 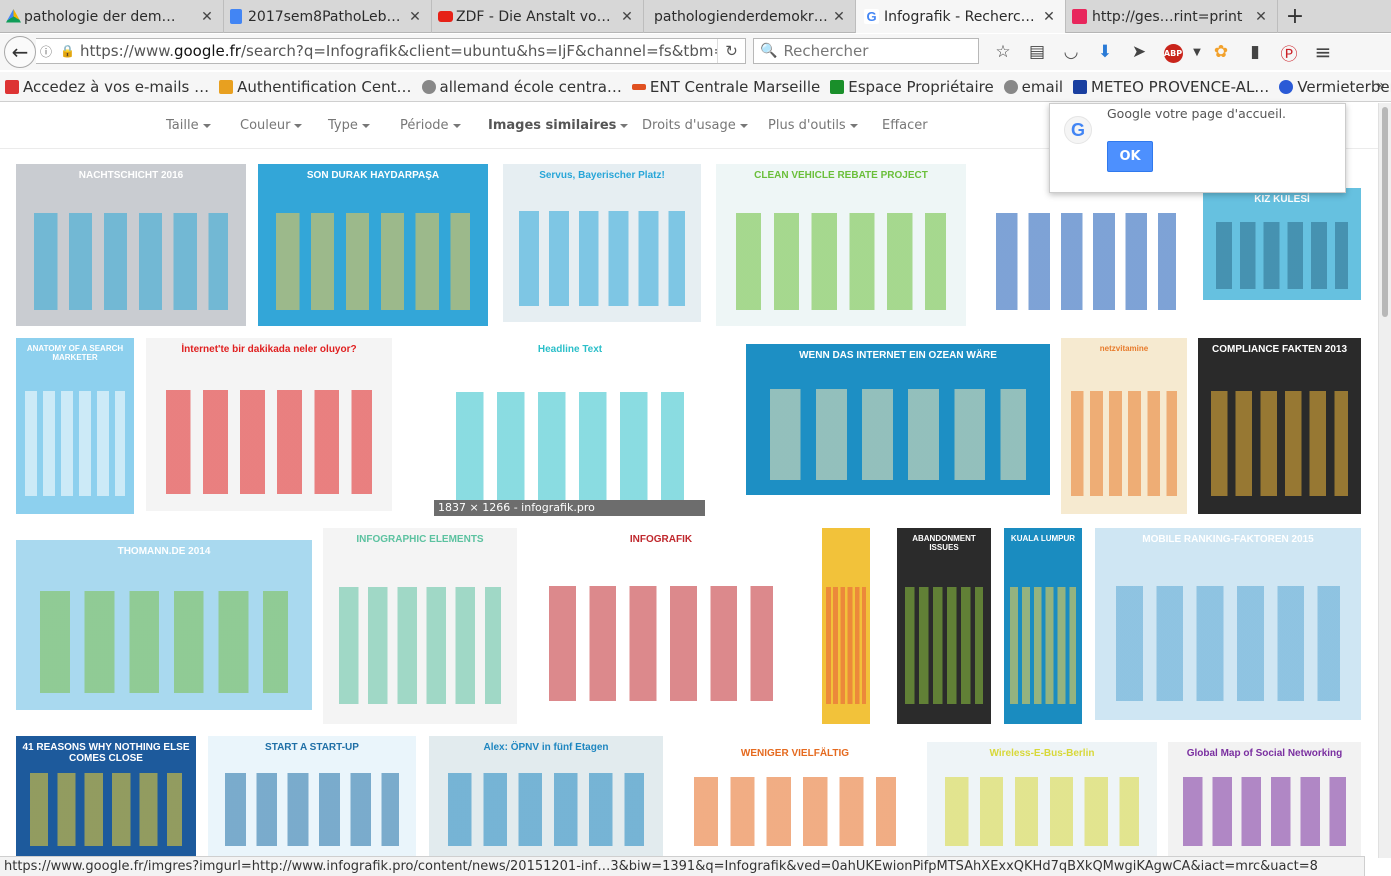 What do you see at coordinates (795, 800) in the screenshot?
I see `image-result-thumbnail: WENIGER VIELFÄLTIG` at bounding box center [795, 800].